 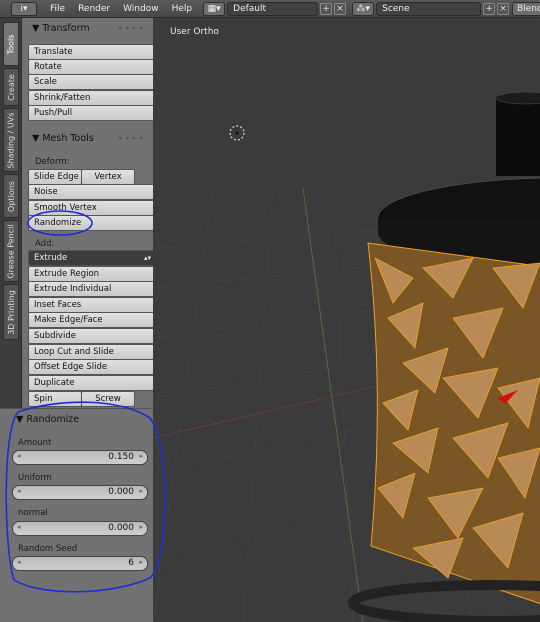 I want to click on extrude-label: Extrude, so click(x=51, y=258).